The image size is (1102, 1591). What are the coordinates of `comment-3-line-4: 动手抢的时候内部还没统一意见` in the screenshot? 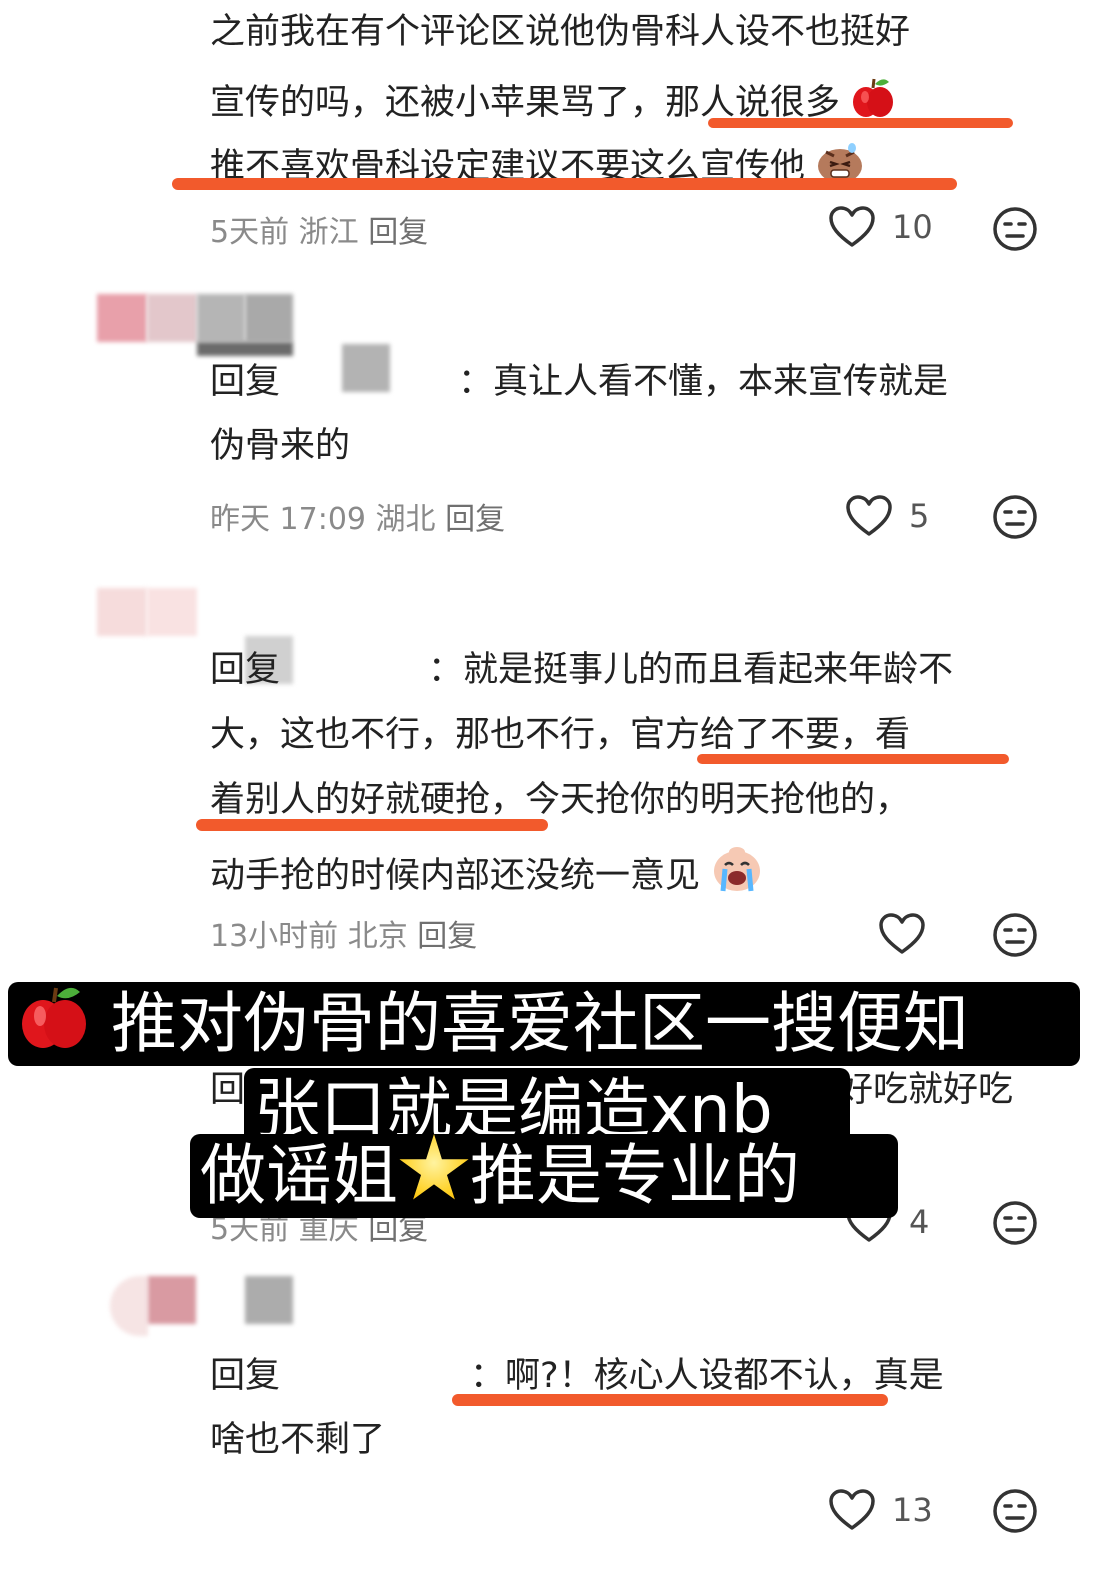 It's located at (455, 876).